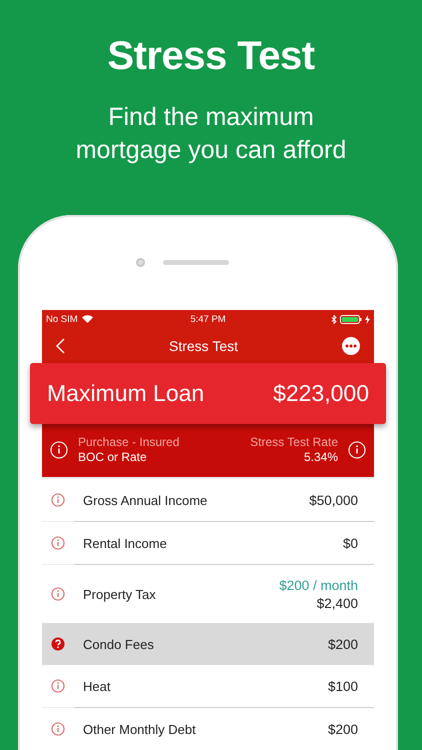  What do you see at coordinates (145, 500) in the screenshot?
I see `row-label: Gross Annual Income` at bounding box center [145, 500].